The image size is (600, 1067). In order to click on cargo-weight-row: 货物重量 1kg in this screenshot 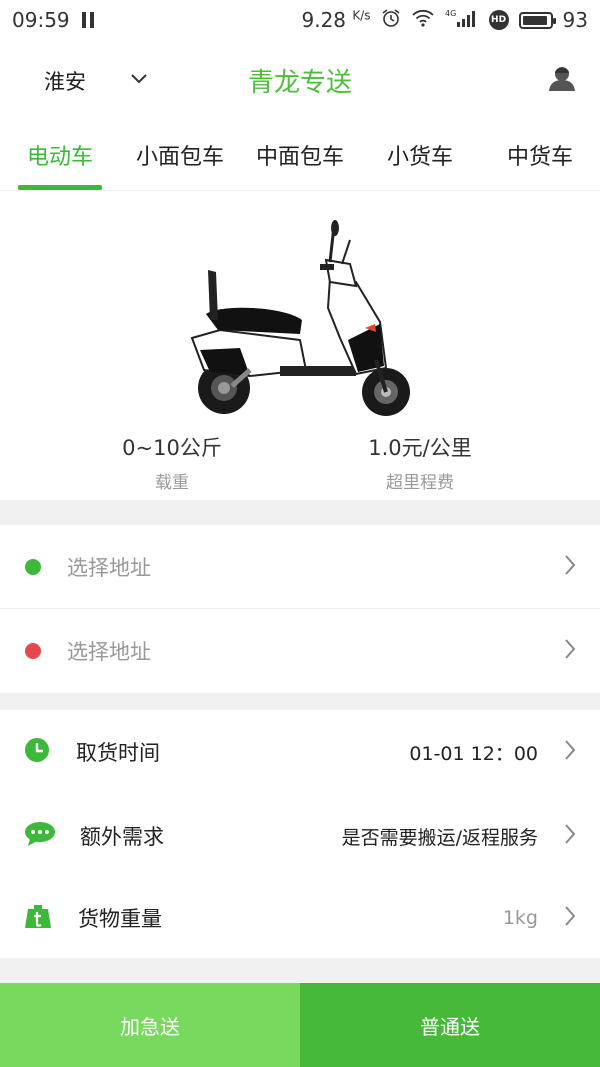, I will do `click(300, 918)`.